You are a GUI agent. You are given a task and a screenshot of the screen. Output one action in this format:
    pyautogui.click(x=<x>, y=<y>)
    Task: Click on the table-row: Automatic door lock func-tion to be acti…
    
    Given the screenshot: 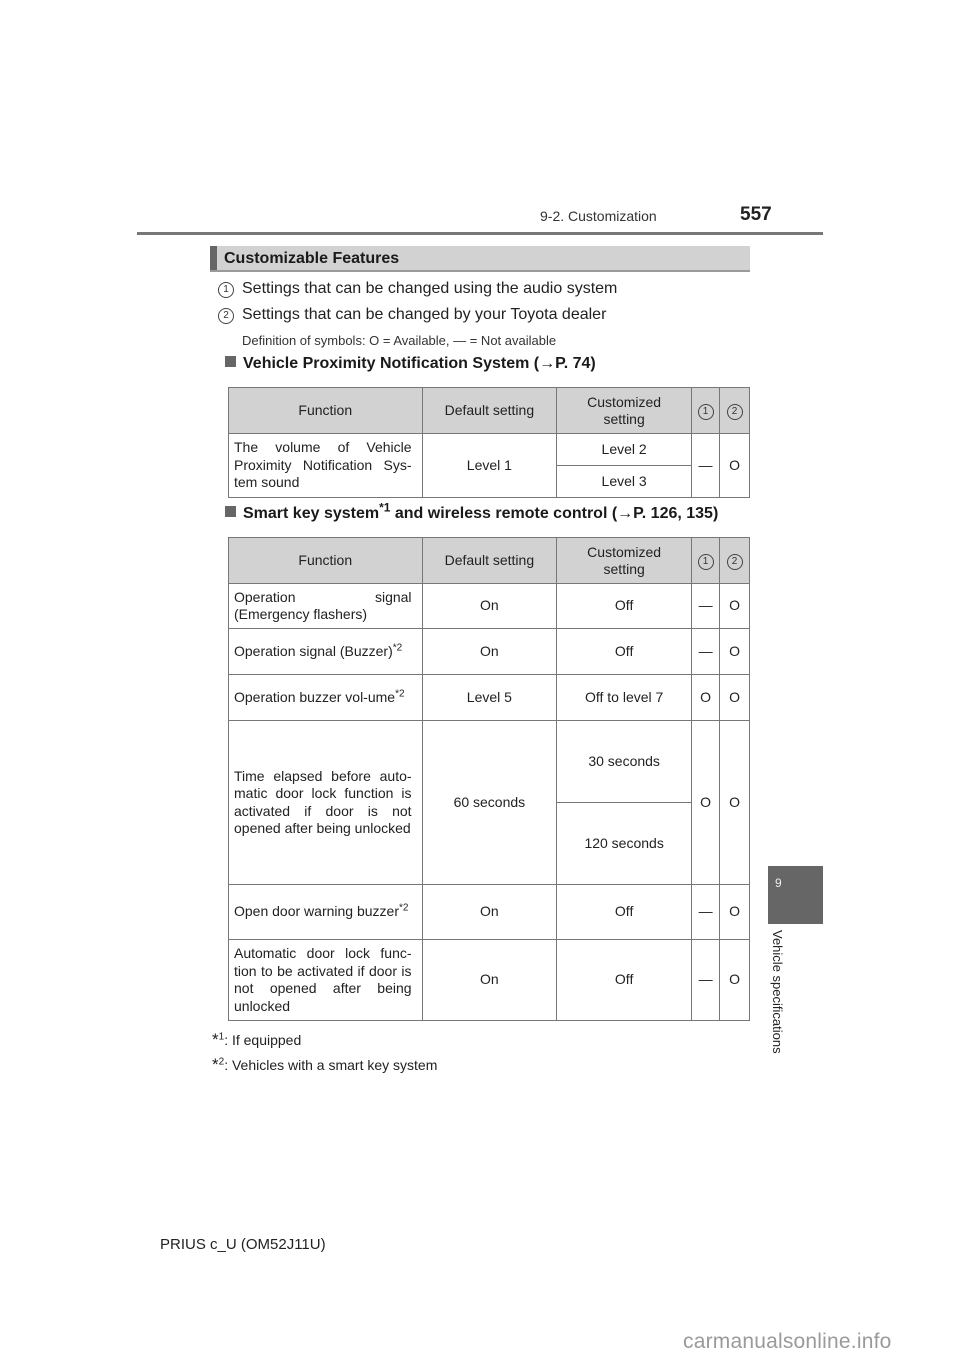 What is the action you would take?
    pyautogui.click(x=489, y=980)
    